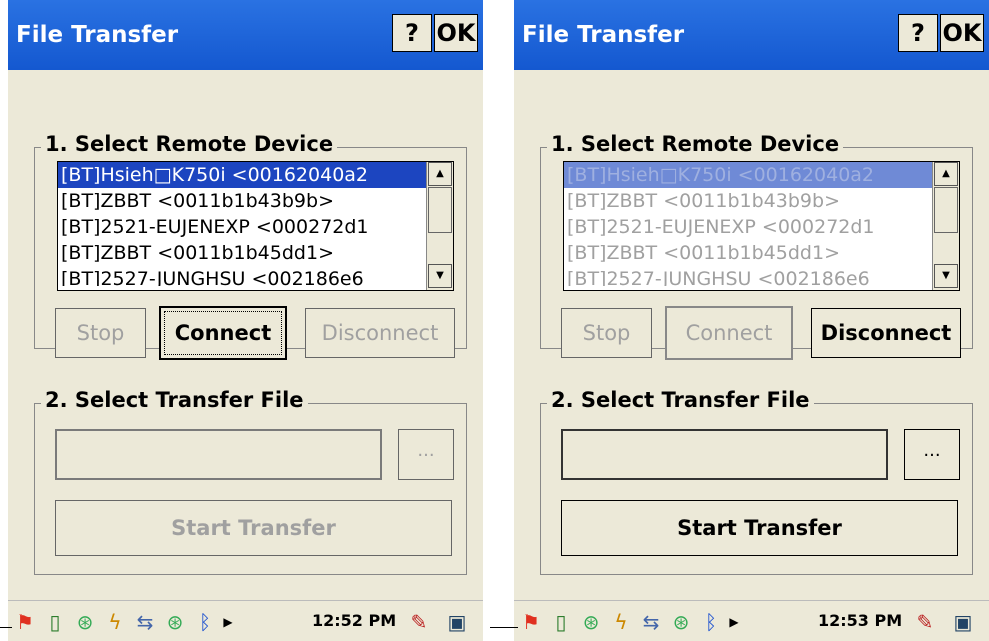  Describe the element at coordinates (751, 620) in the screenshot. I see `taskbar: ⚑ ▯ ⊛ ϟ ⇆ ⊛ ᛒ ▶ 12:53 PM ✎ ▣` at that location.